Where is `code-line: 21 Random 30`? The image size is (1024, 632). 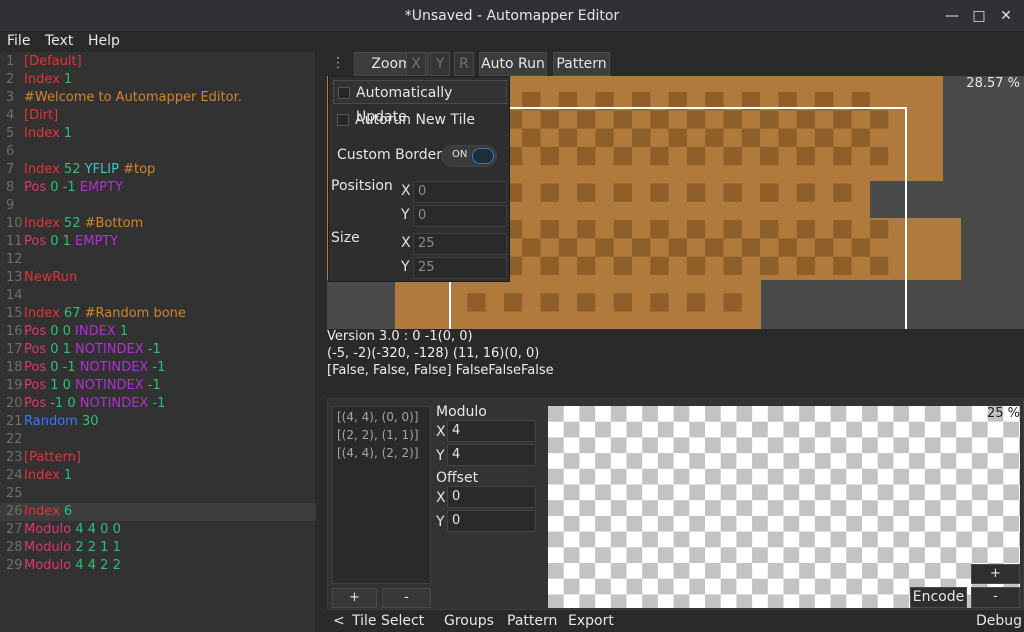 code-line: 21 Random 30 is located at coordinates (158, 422).